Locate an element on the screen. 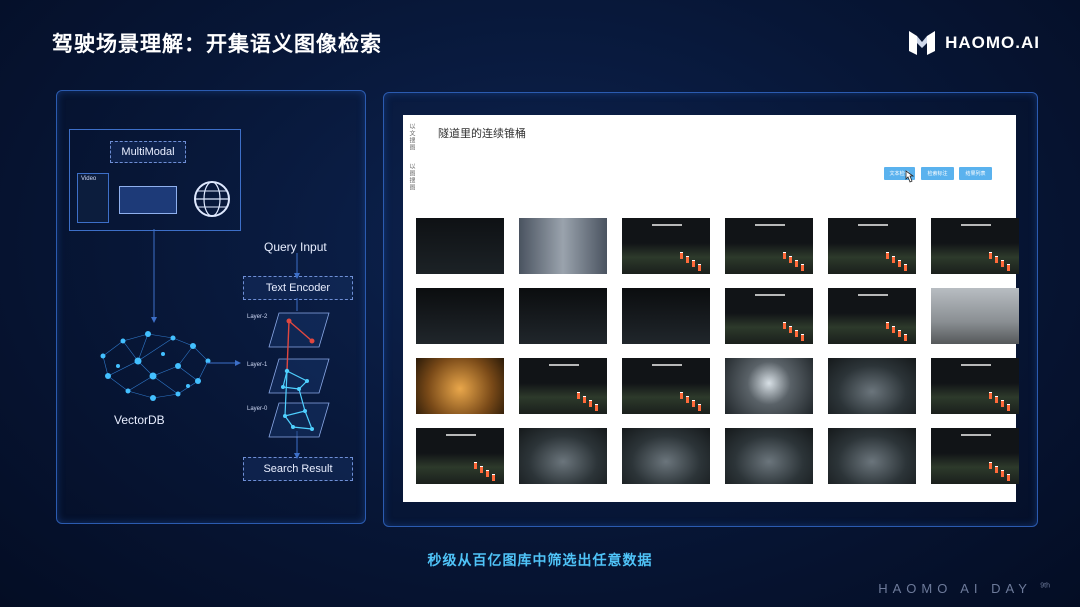 This screenshot has height=607, width=1080. logo-text: HAOMO.AI is located at coordinates (992, 42).